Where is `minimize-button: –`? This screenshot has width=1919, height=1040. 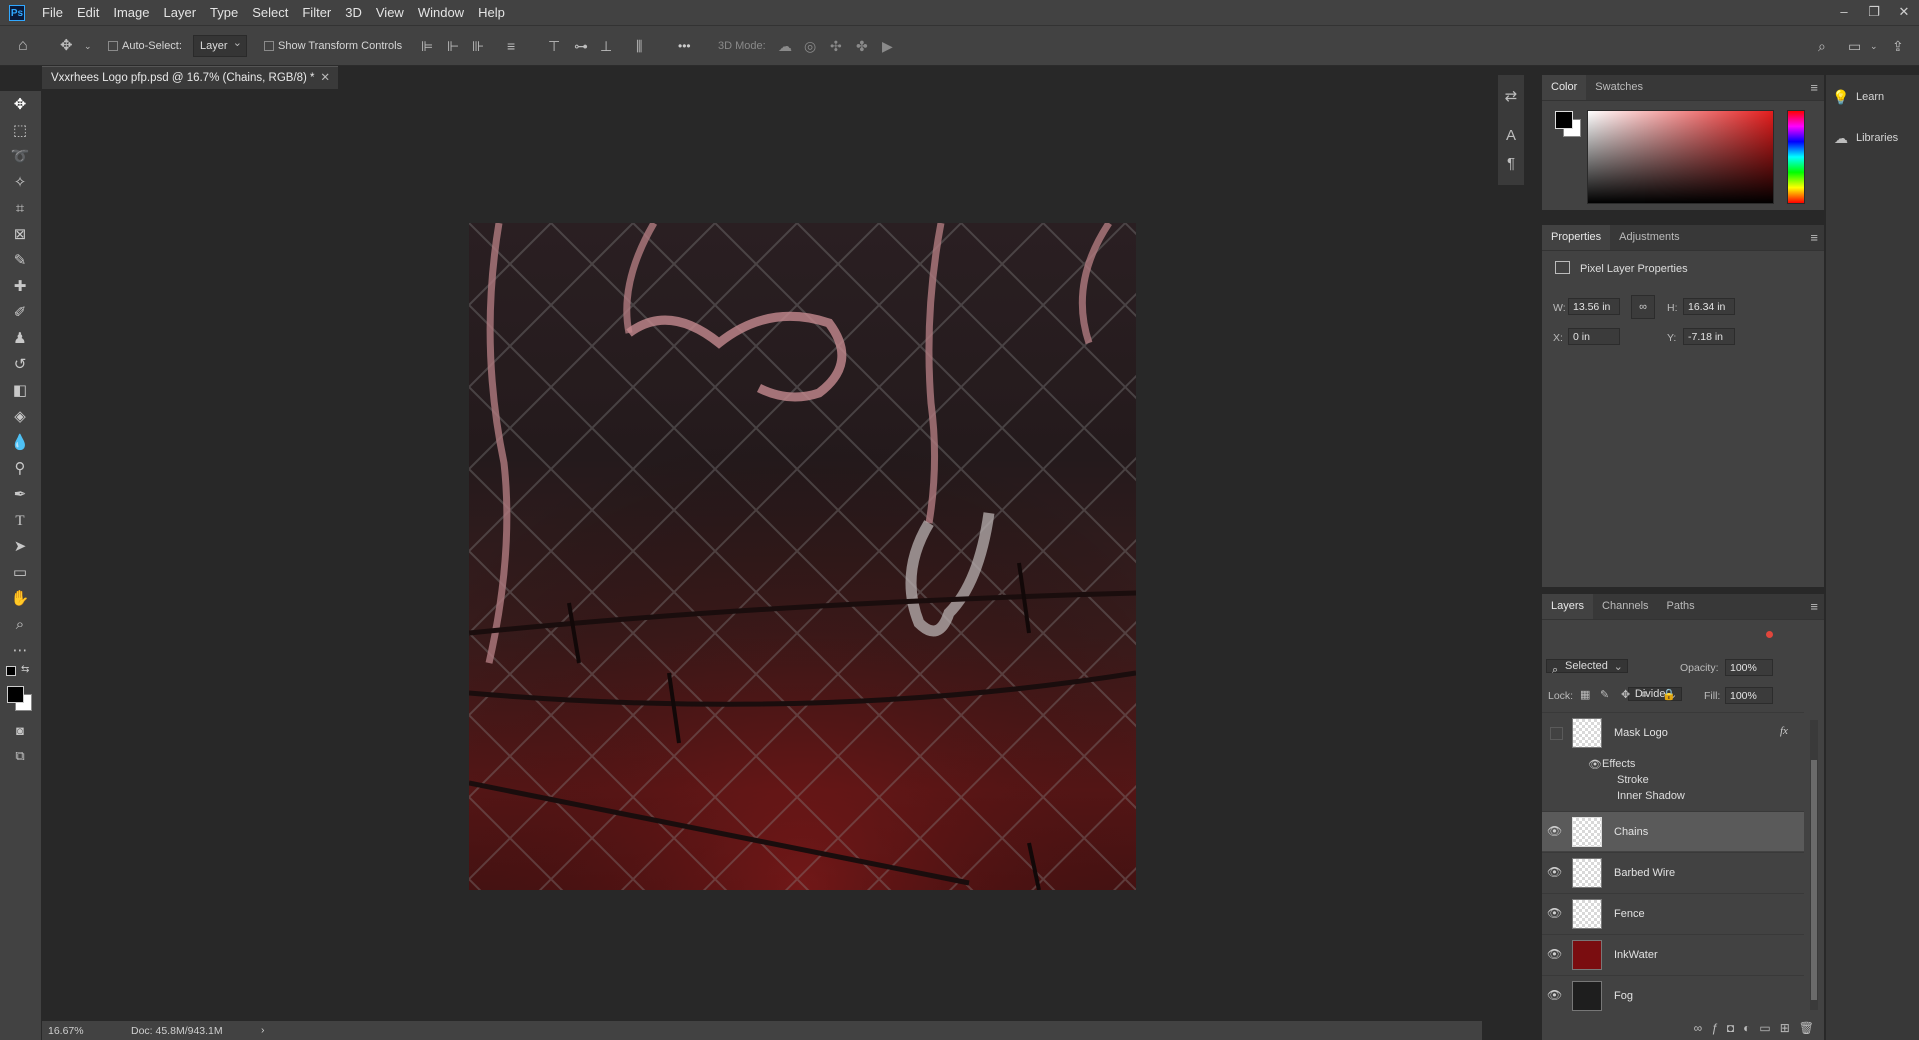 minimize-button: – is located at coordinates (1844, 12).